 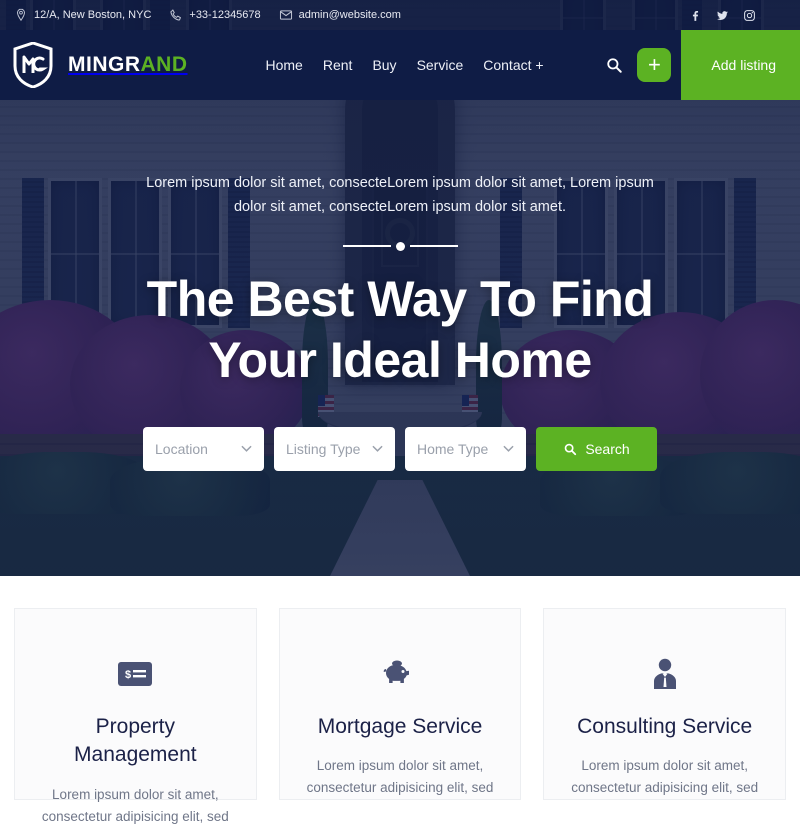 I want to click on instagram-icon, so click(x=749, y=15).